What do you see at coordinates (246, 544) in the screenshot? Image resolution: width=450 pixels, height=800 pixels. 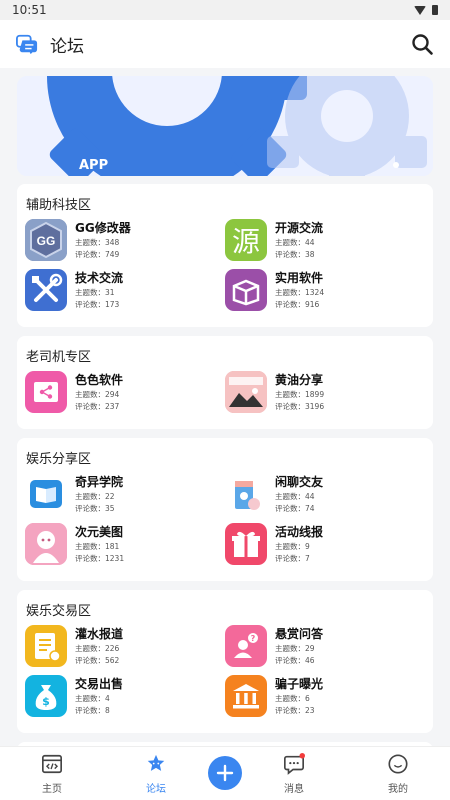 I see `gift-icon` at bounding box center [246, 544].